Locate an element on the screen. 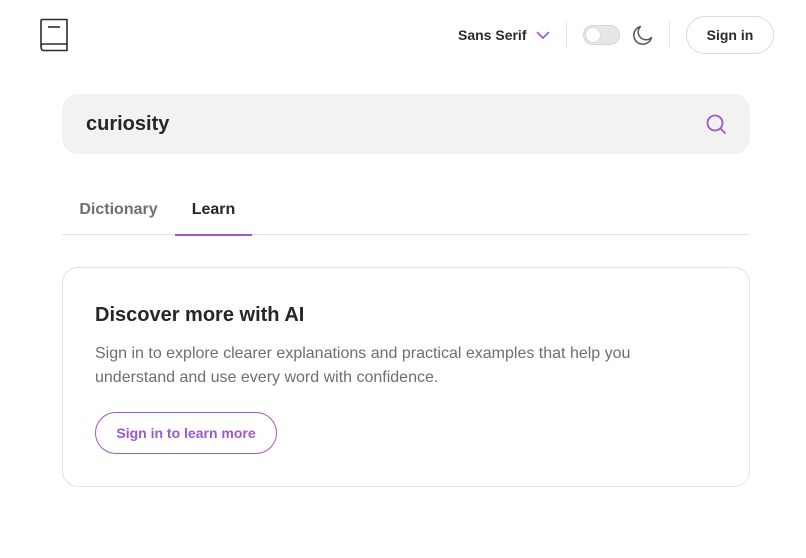 The image size is (806, 558). font-family-select: Sans Serif is located at coordinates (504, 35).